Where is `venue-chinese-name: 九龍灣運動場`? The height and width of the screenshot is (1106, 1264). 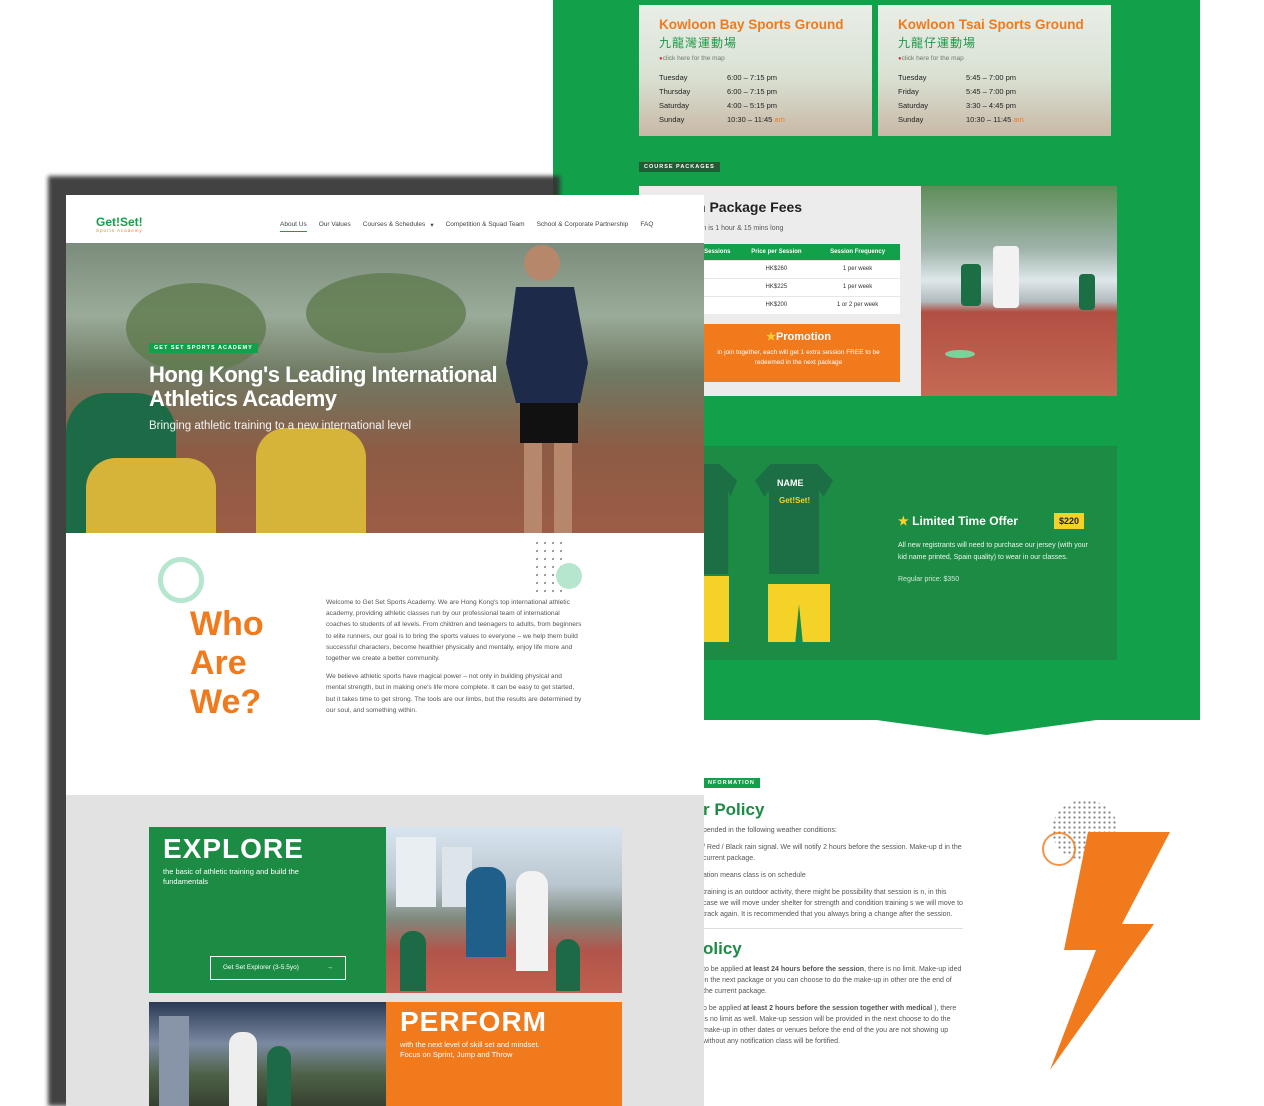 venue-chinese-name: 九龍灣運動場 is located at coordinates (698, 43).